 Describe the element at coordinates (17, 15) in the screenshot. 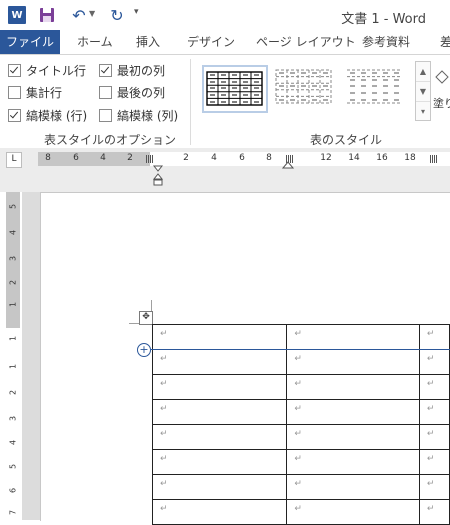

I see `word-logo-icon: W` at that location.